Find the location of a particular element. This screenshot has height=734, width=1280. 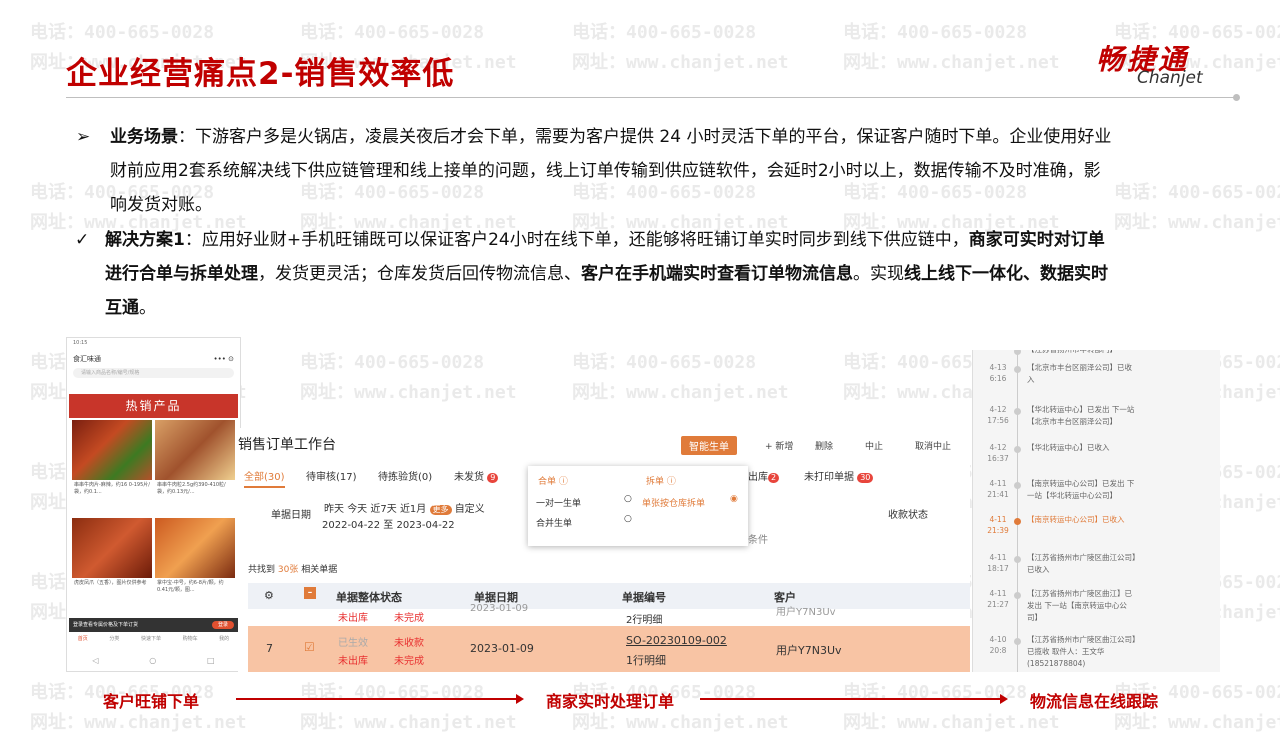

tab-category: 分类 is located at coordinates (114, 644).